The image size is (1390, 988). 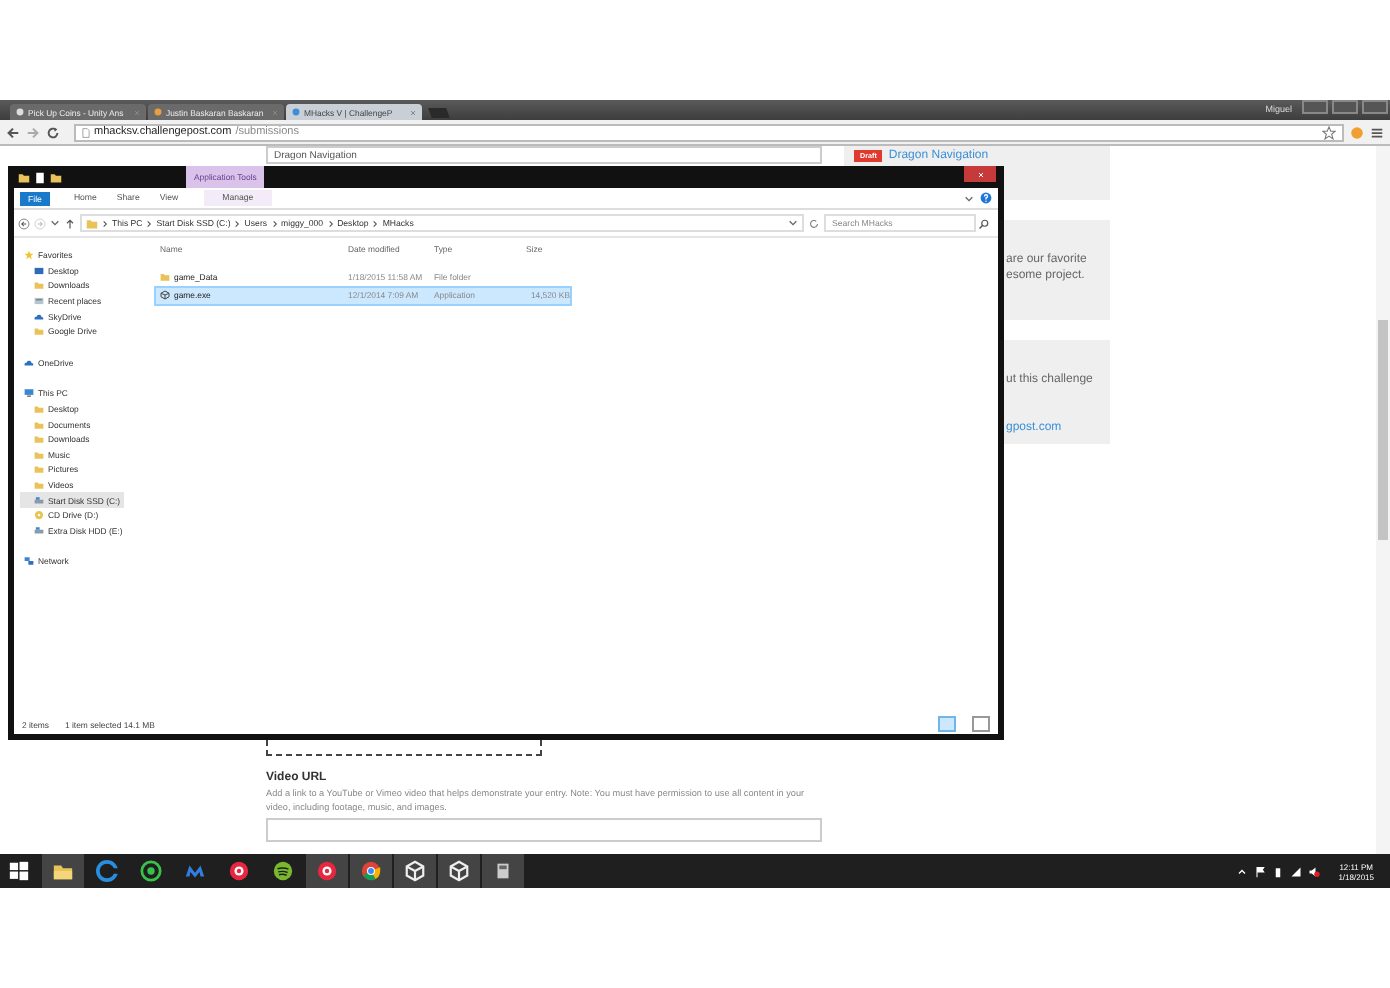 I want to click on menu-icon, so click(x=1377, y=132).